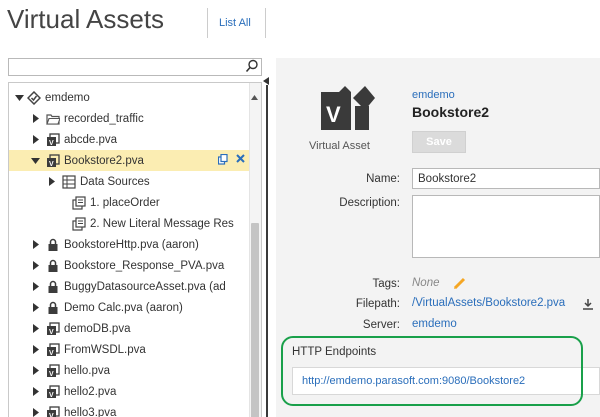 Image resolution: width=600 pixels, height=417 pixels. I want to click on scroll-up-icon, so click(254, 96).